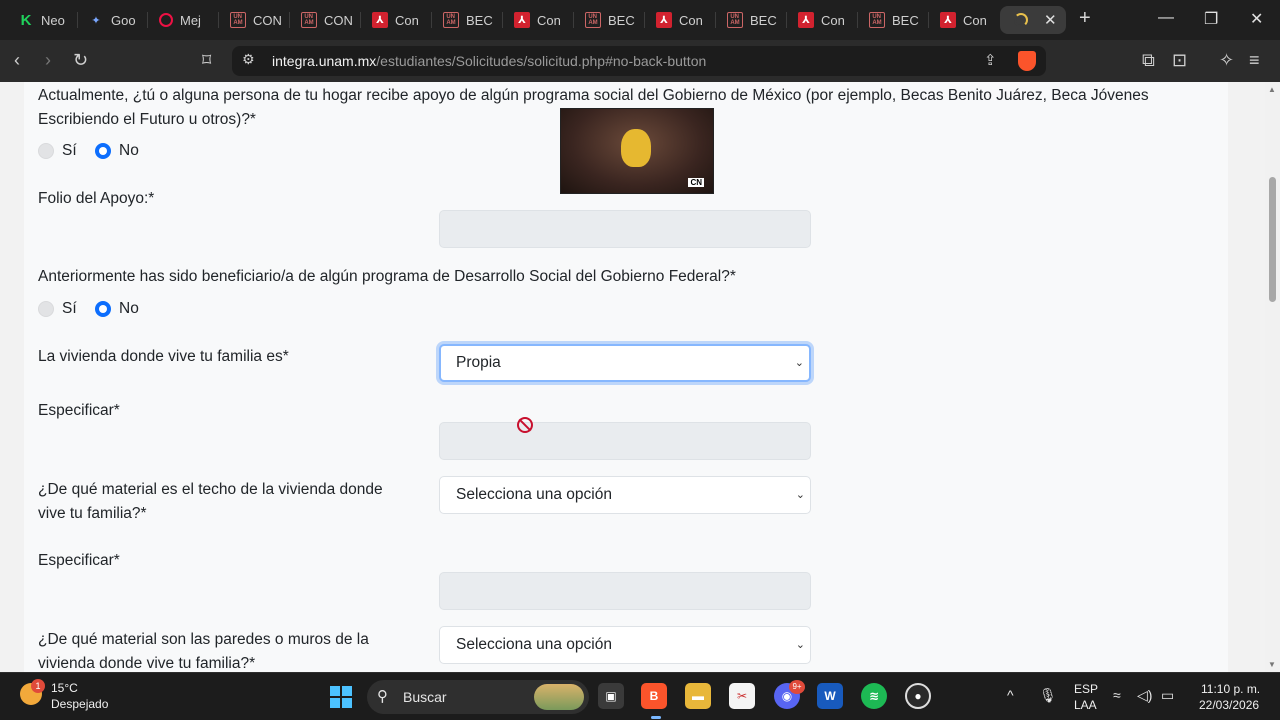  Describe the element at coordinates (1272, 239) in the screenshot. I see `scrollbar-thumb` at that location.